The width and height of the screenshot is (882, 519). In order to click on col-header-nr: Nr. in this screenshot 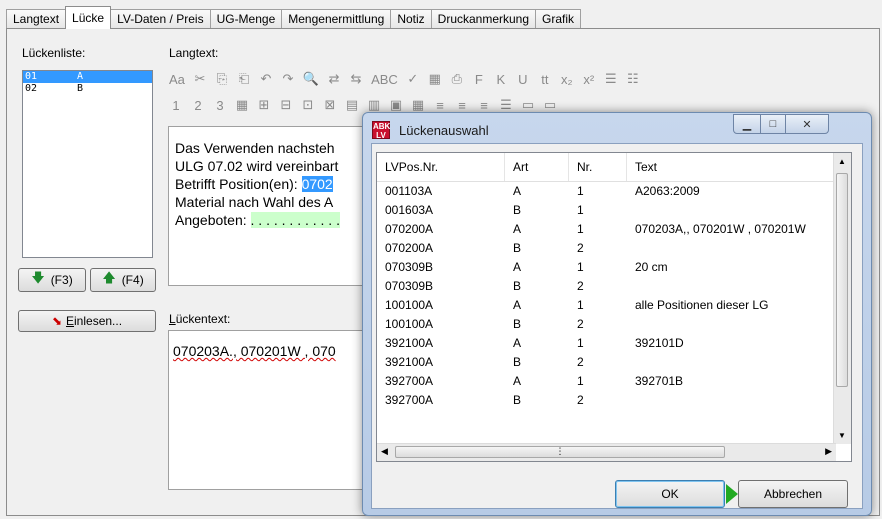, I will do `click(598, 167)`.